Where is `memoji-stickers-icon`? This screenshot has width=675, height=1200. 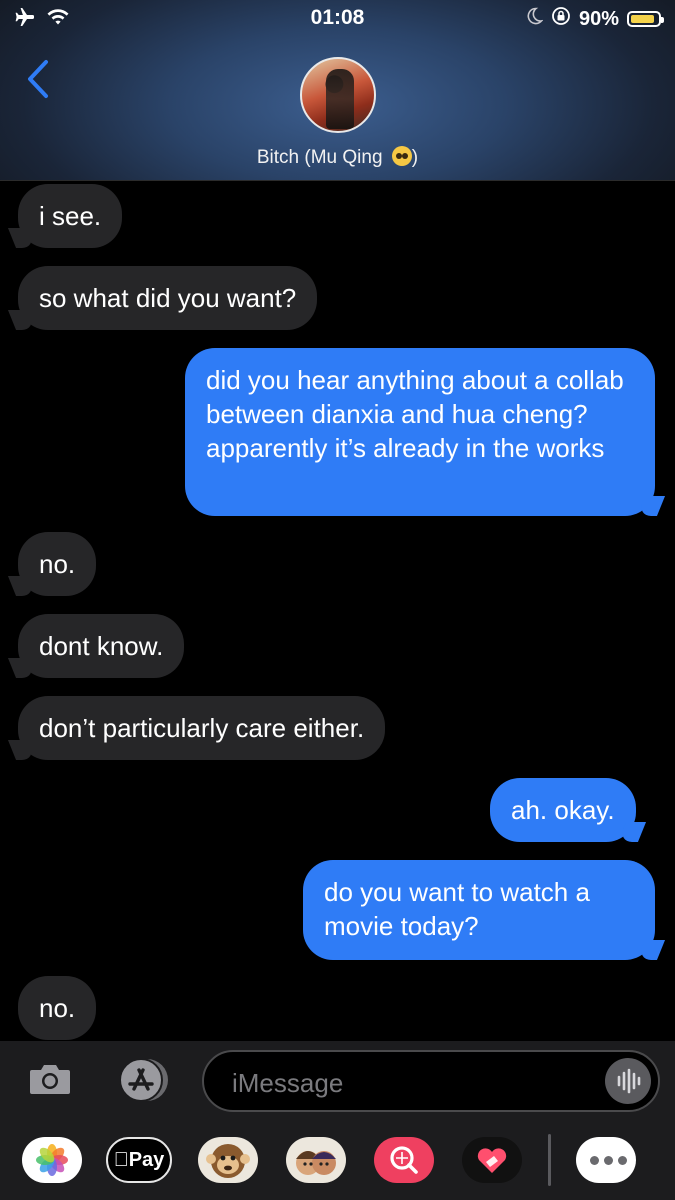
memoji-stickers-icon is located at coordinates (316, 1160).